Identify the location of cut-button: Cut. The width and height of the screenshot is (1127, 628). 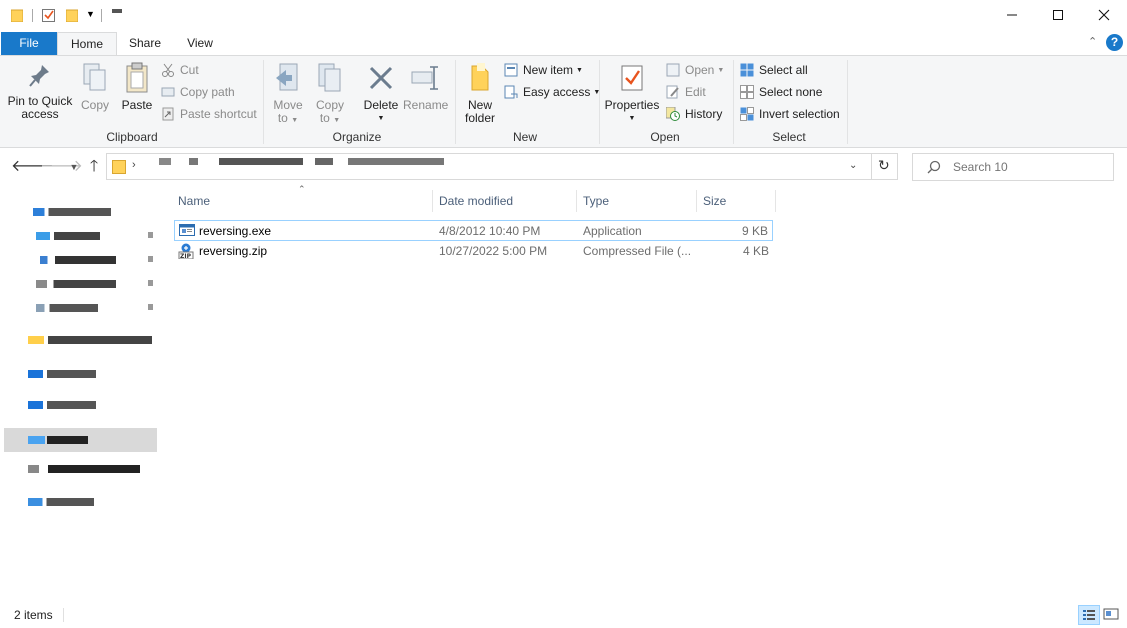
(180, 70).